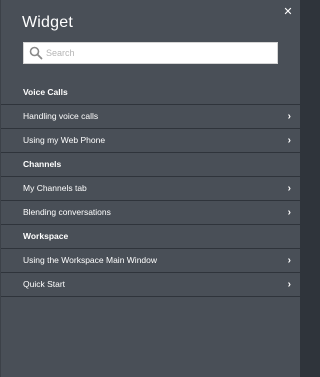  I want to click on list-item-quick-start: Quick Start ›, so click(151, 285).